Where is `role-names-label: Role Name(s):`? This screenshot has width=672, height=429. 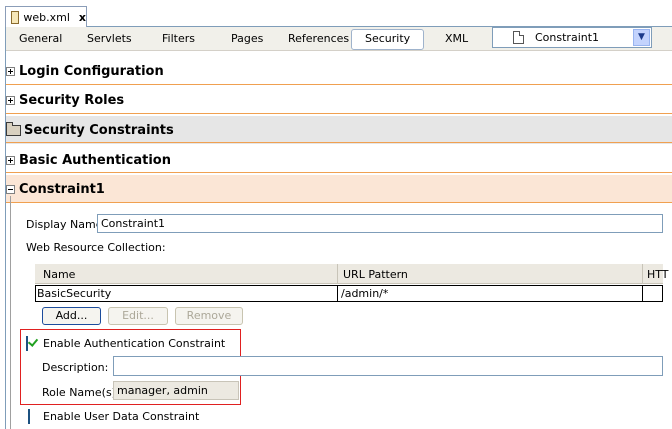 role-names-label: Role Name(s): is located at coordinates (81, 392).